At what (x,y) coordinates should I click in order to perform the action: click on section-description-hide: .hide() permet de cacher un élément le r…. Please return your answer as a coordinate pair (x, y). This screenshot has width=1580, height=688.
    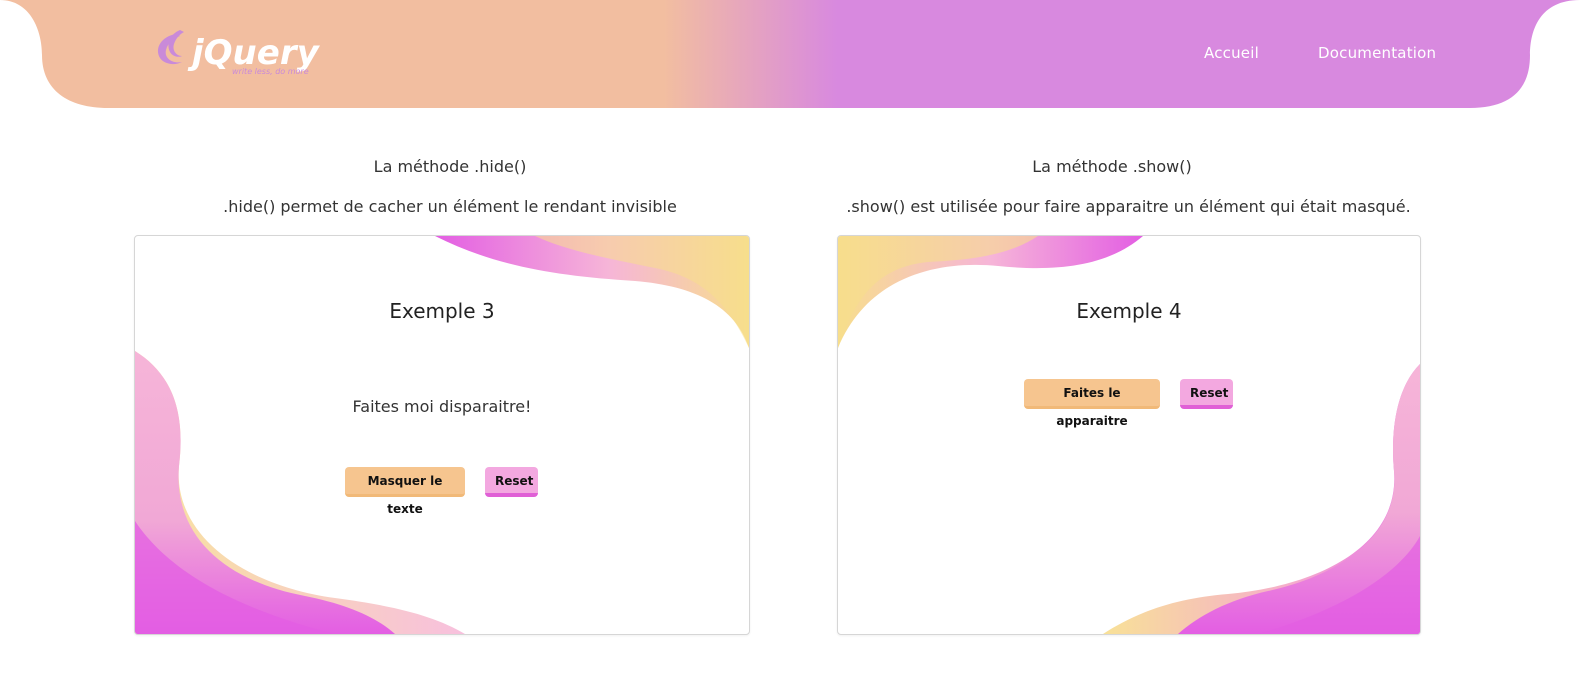
    Looking at the image, I should click on (450, 206).